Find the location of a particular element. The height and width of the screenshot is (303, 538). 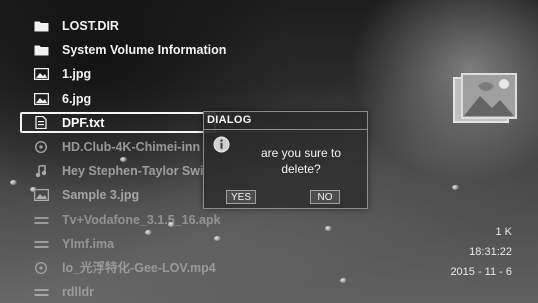

file-row: rdlldr is located at coordinates (180, 291).